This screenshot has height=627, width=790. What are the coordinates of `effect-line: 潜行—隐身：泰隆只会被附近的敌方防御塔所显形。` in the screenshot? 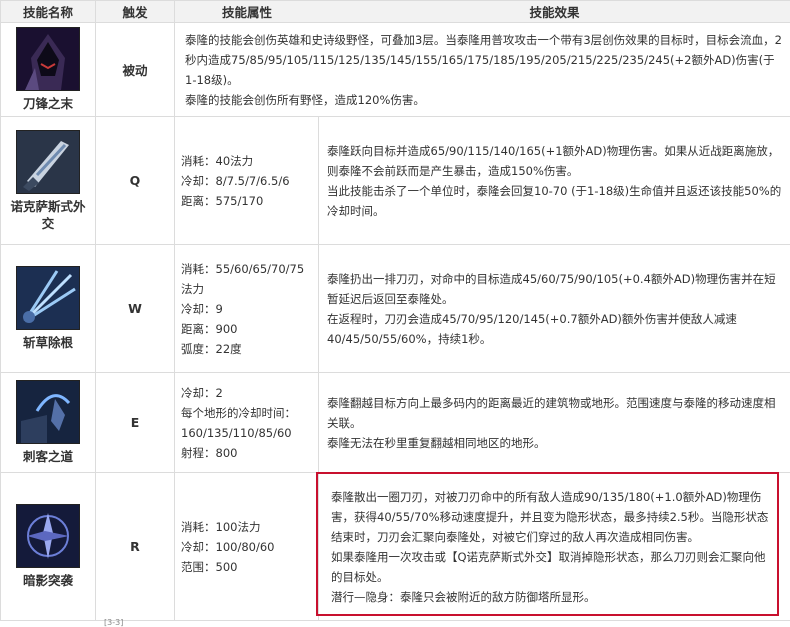 It's located at (553, 597).